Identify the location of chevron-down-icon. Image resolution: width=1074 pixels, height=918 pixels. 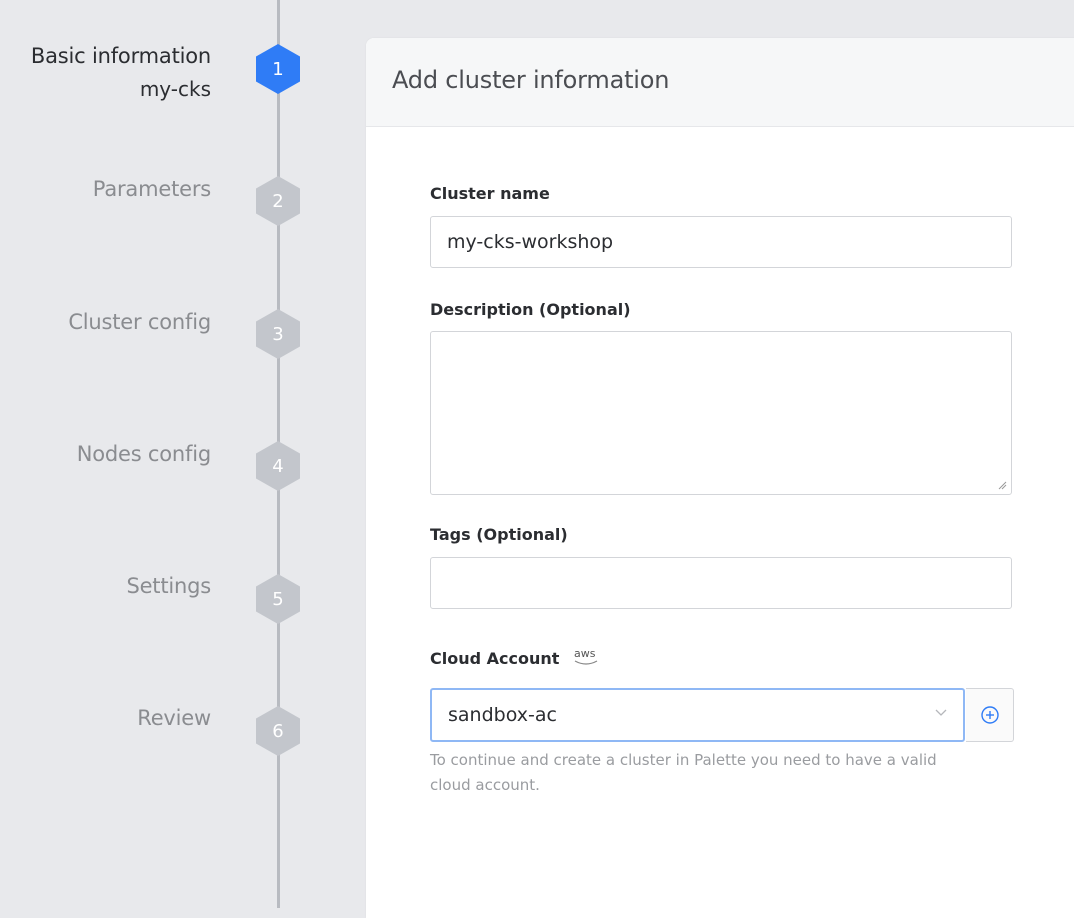
(941, 712).